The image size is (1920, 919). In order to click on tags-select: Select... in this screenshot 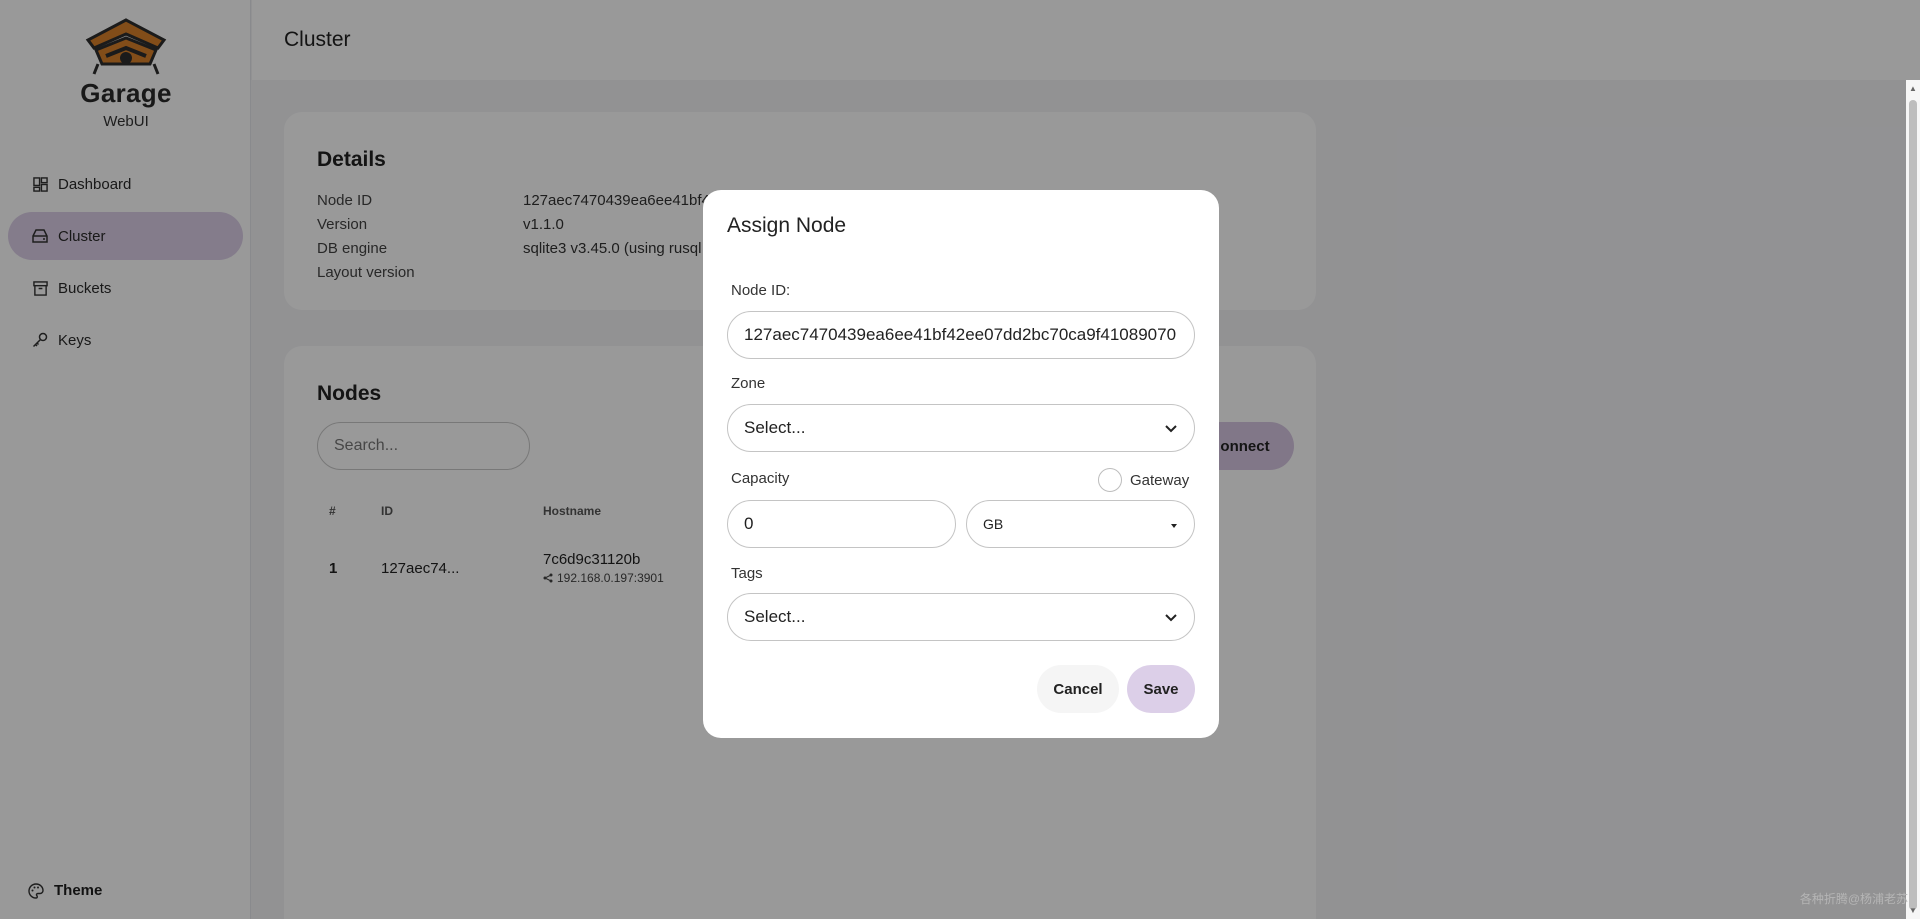, I will do `click(961, 617)`.